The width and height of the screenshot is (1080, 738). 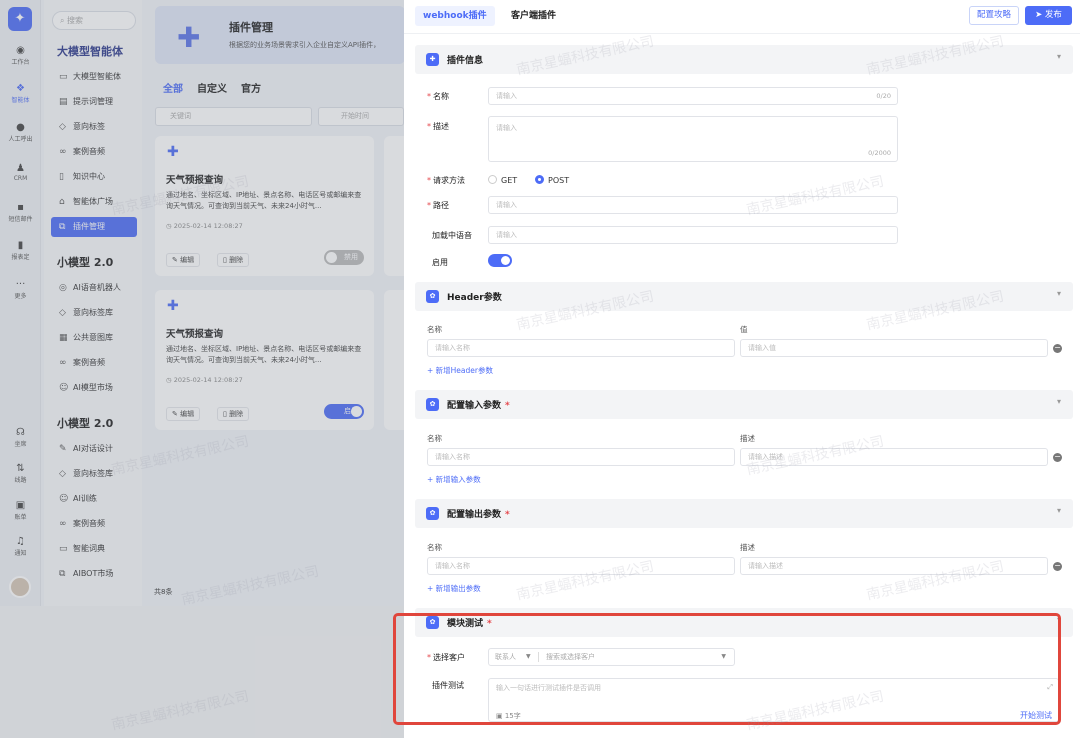 I want to click on publish-button: ➤ 发布, so click(x=1048, y=15).